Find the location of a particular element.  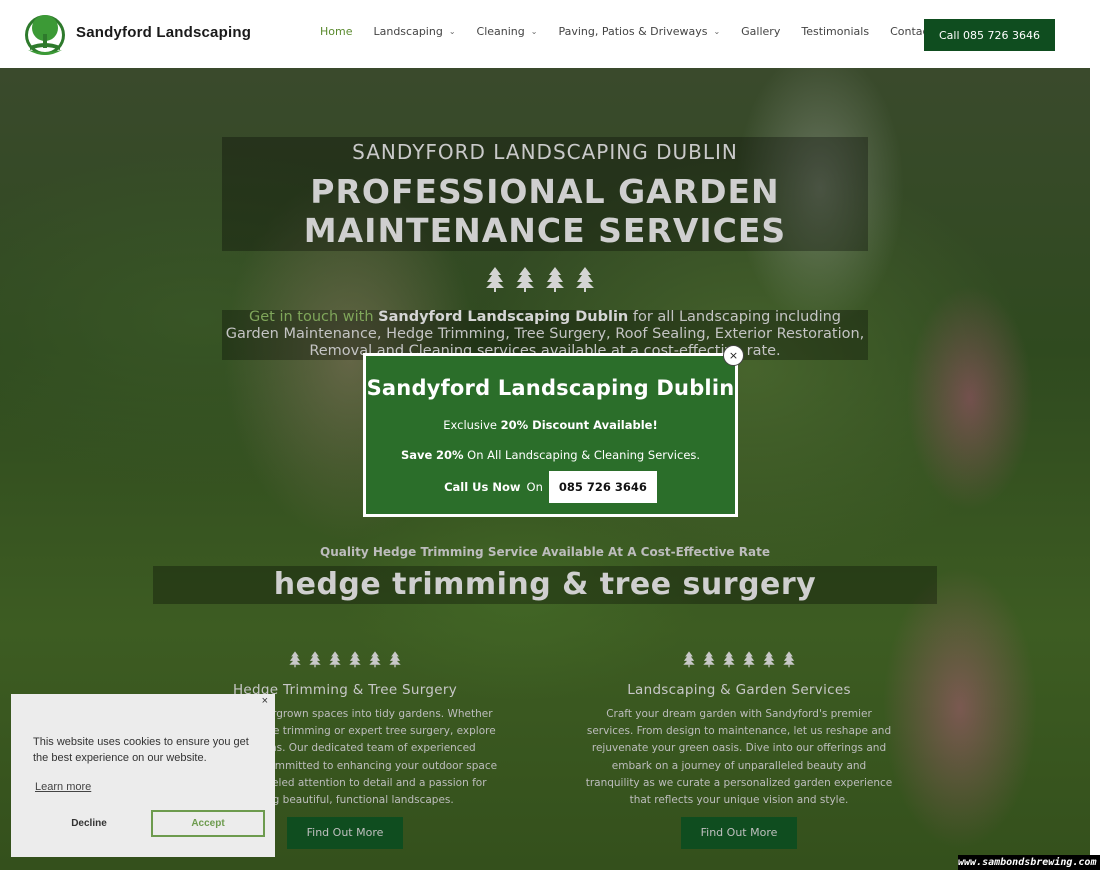

nav-gallery-label: Gallery is located at coordinates (761, 31).